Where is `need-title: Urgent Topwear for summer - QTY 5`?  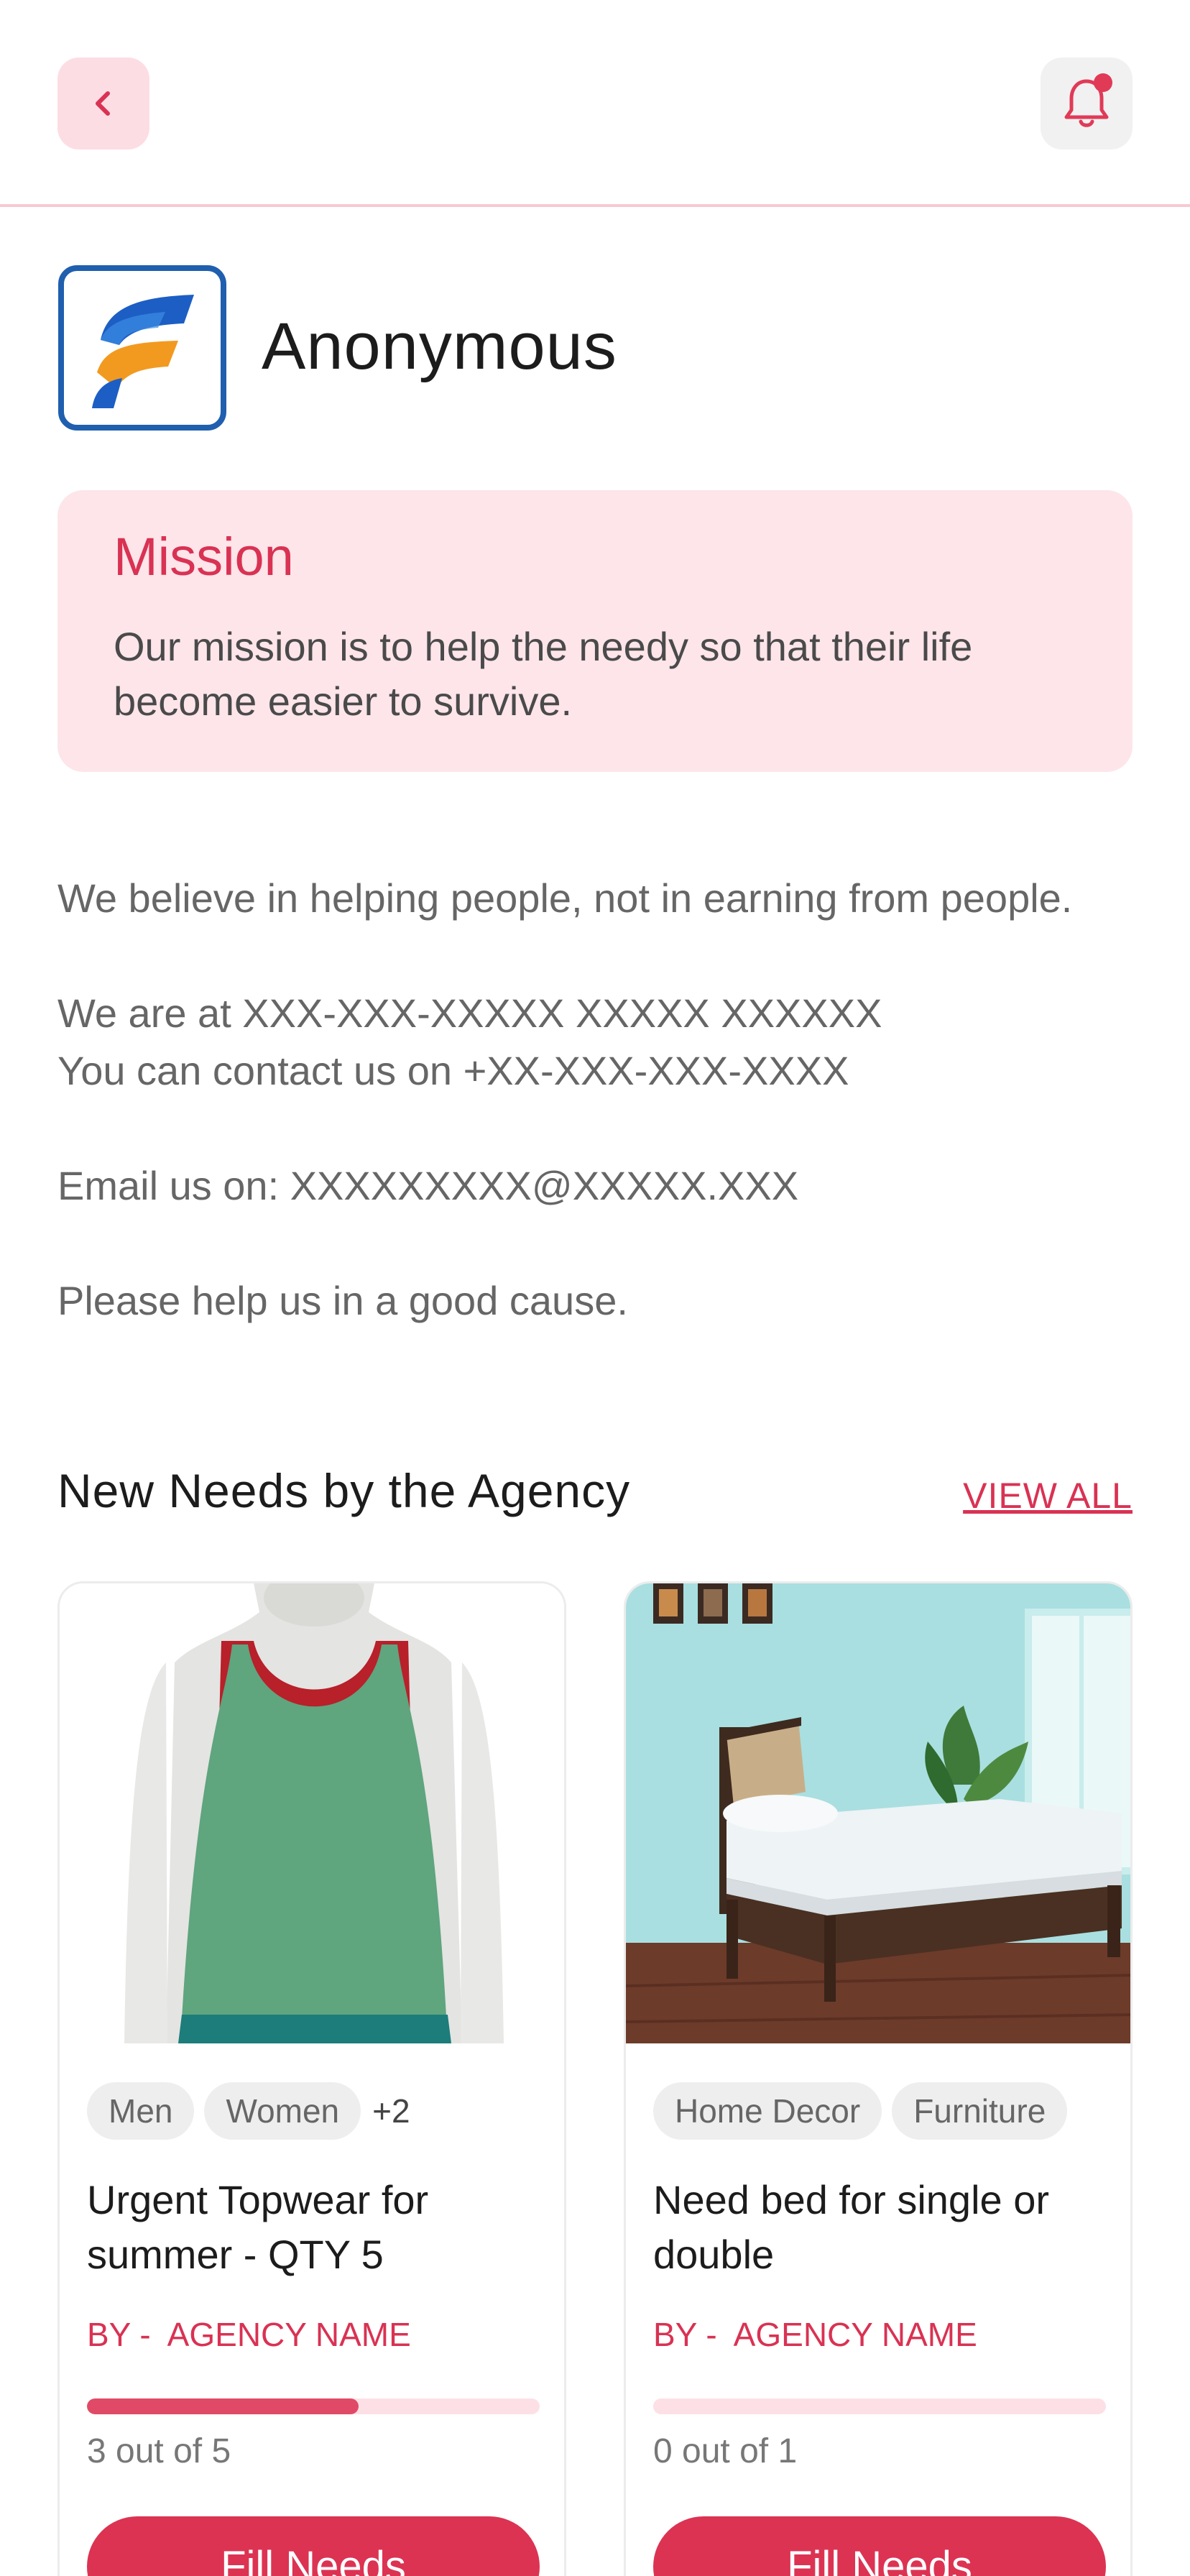 need-title: Urgent Topwear for summer - QTY 5 is located at coordinates (258, 2227).